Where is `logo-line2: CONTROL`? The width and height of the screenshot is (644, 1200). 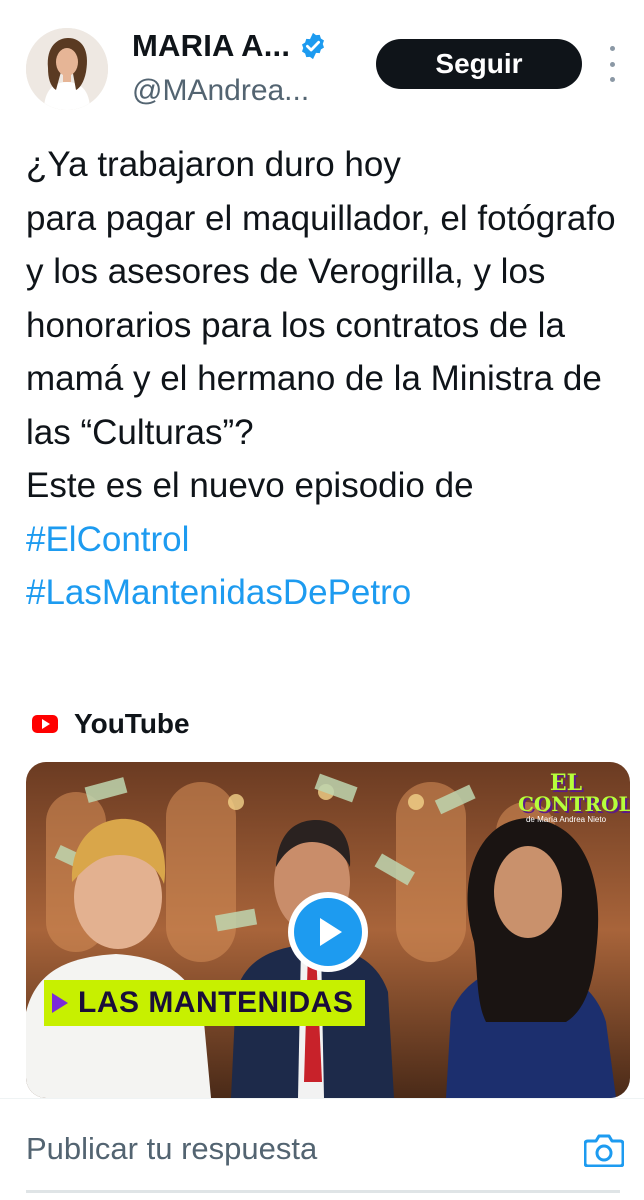
logo-line2: CONTROL is located at coordinates (574, 804).